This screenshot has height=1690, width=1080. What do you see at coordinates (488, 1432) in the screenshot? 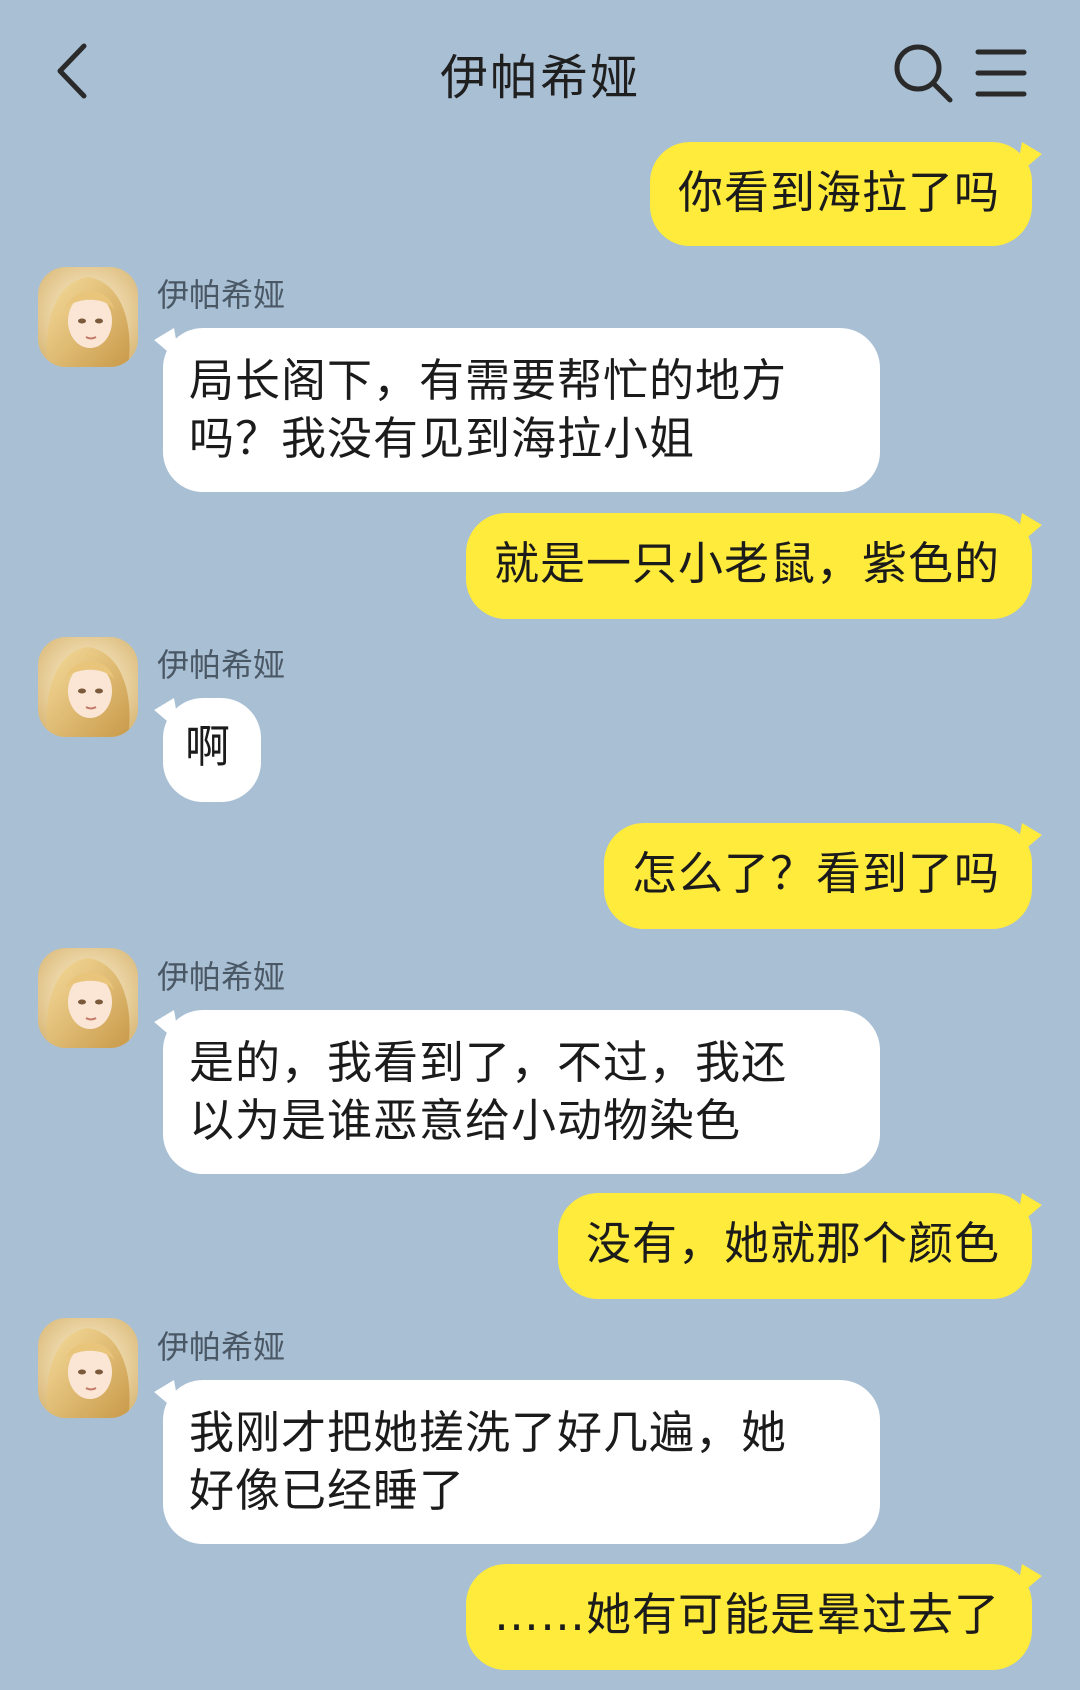
I see `message-line: 我刚才把她搓洗了好几遍，她` at bounding box center [488, 1432].